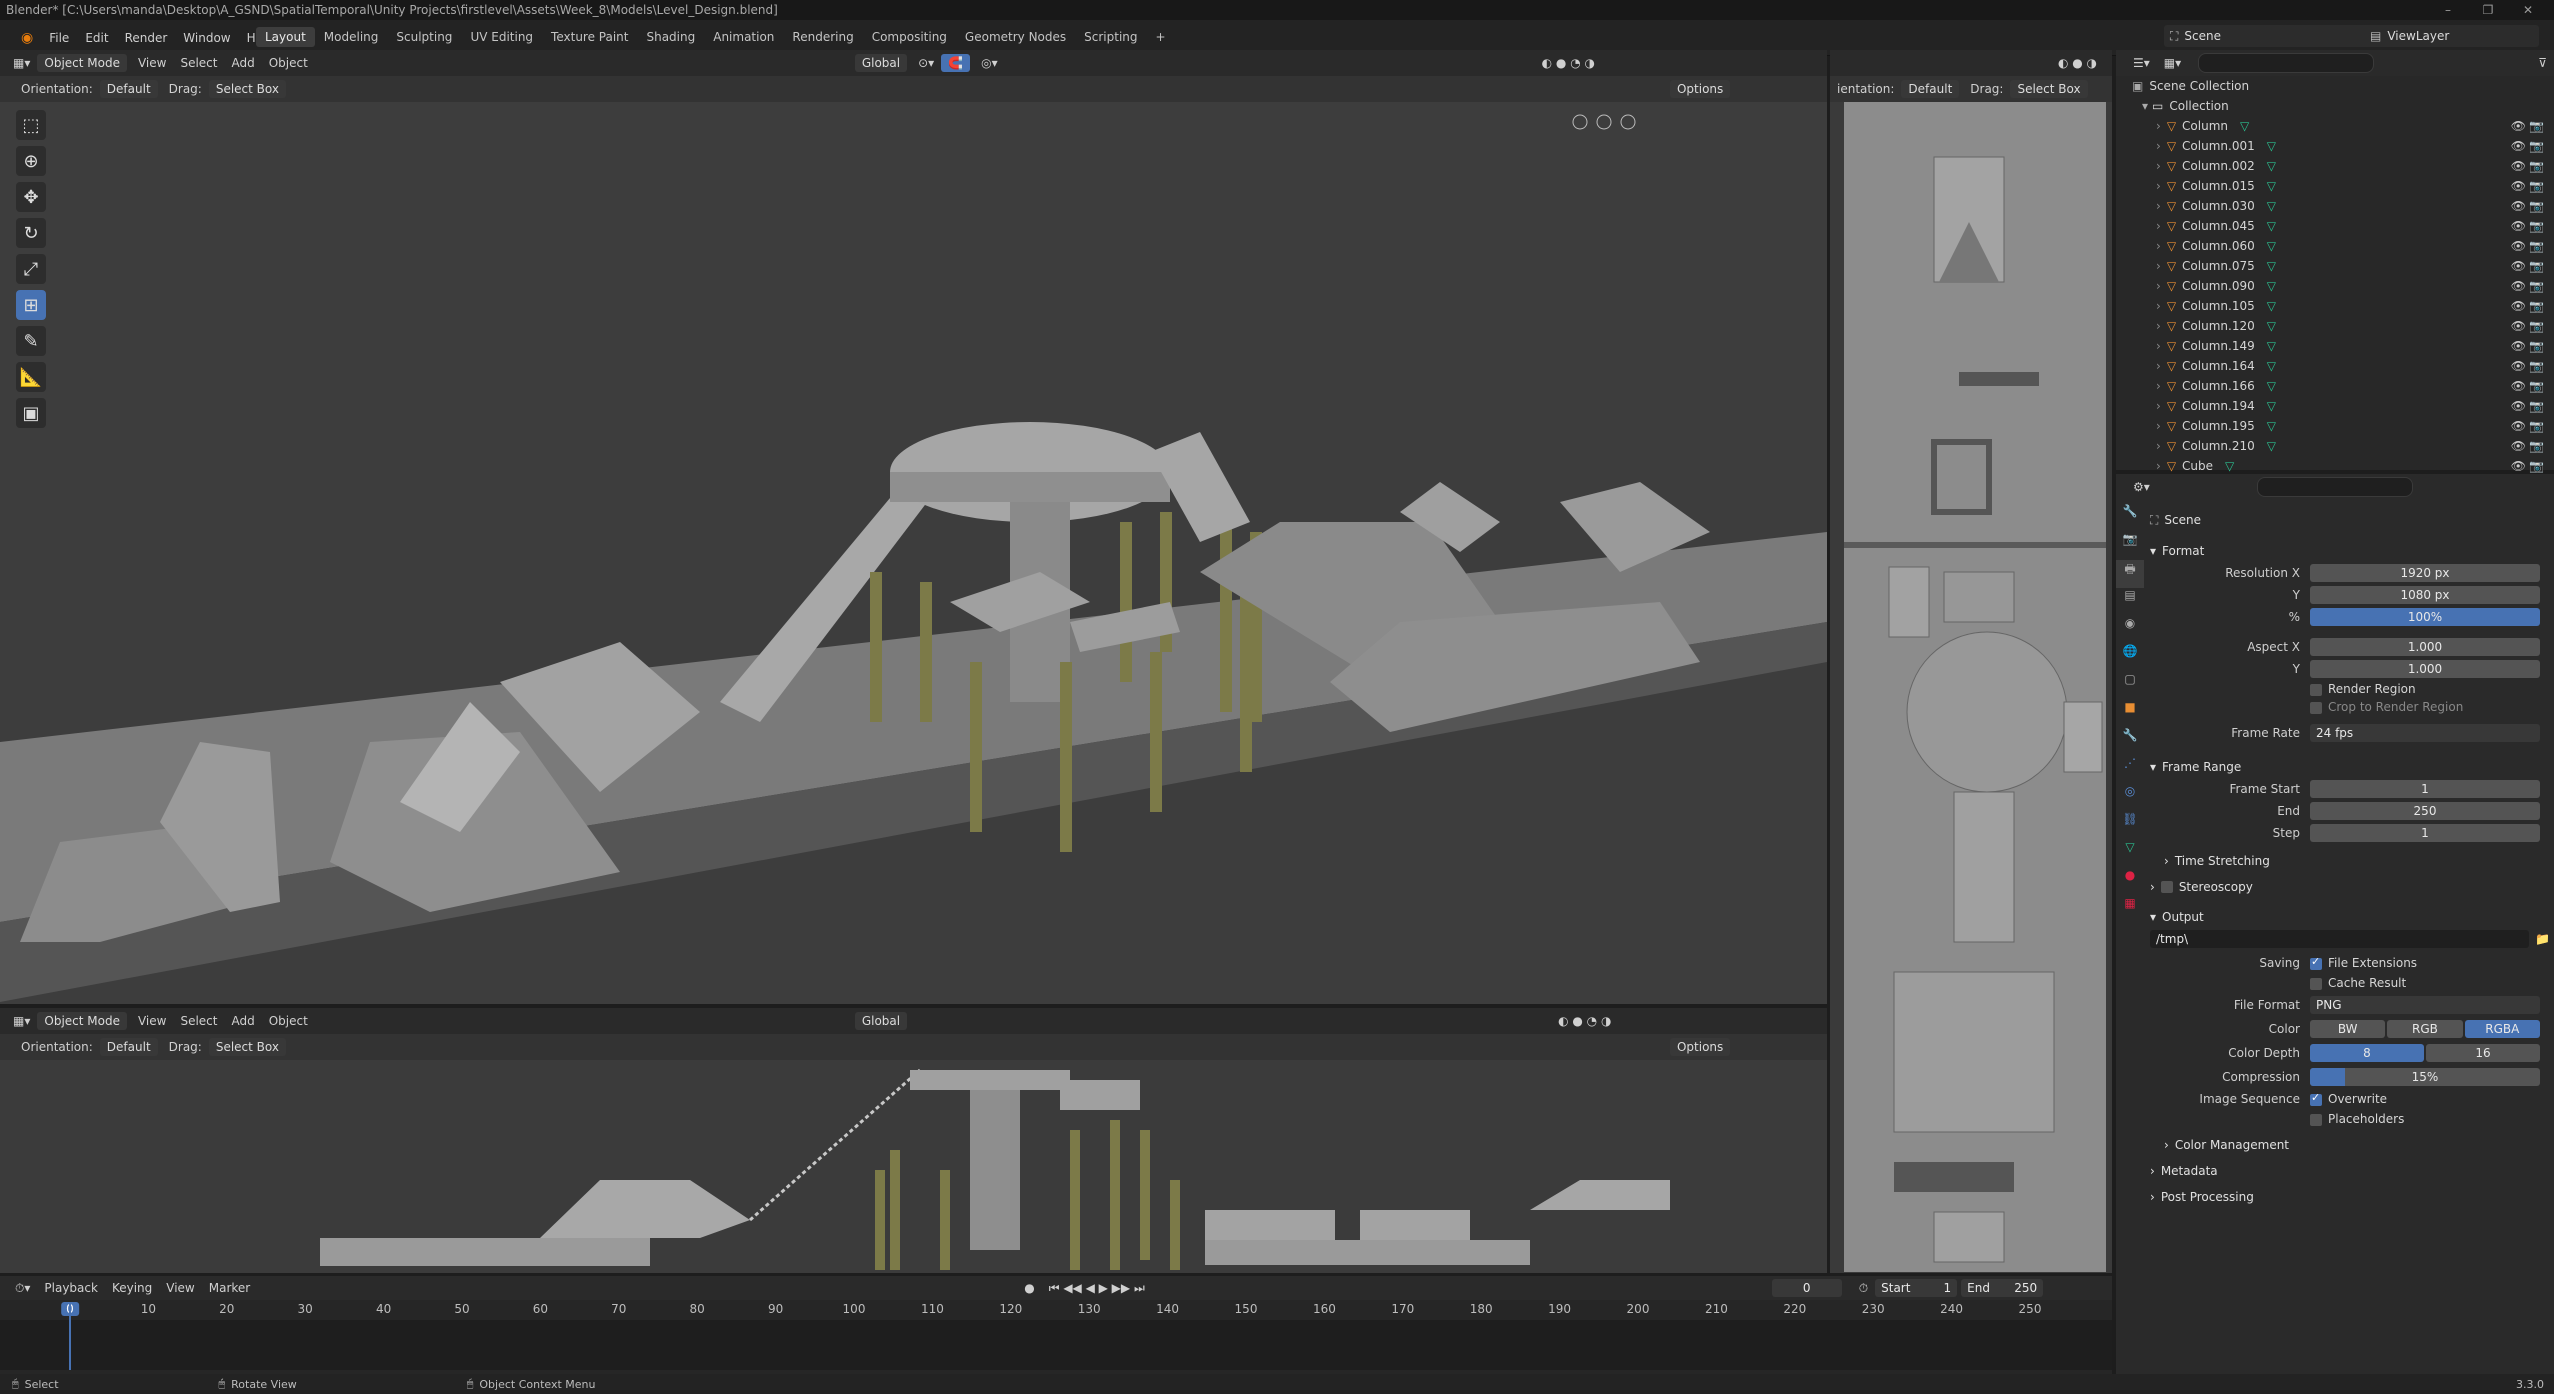 This screenshot has width=2554, height=1394. Describe the element at coordinates (152, 1021) in the screenshot. I see `front-menu-view: View` at that location.